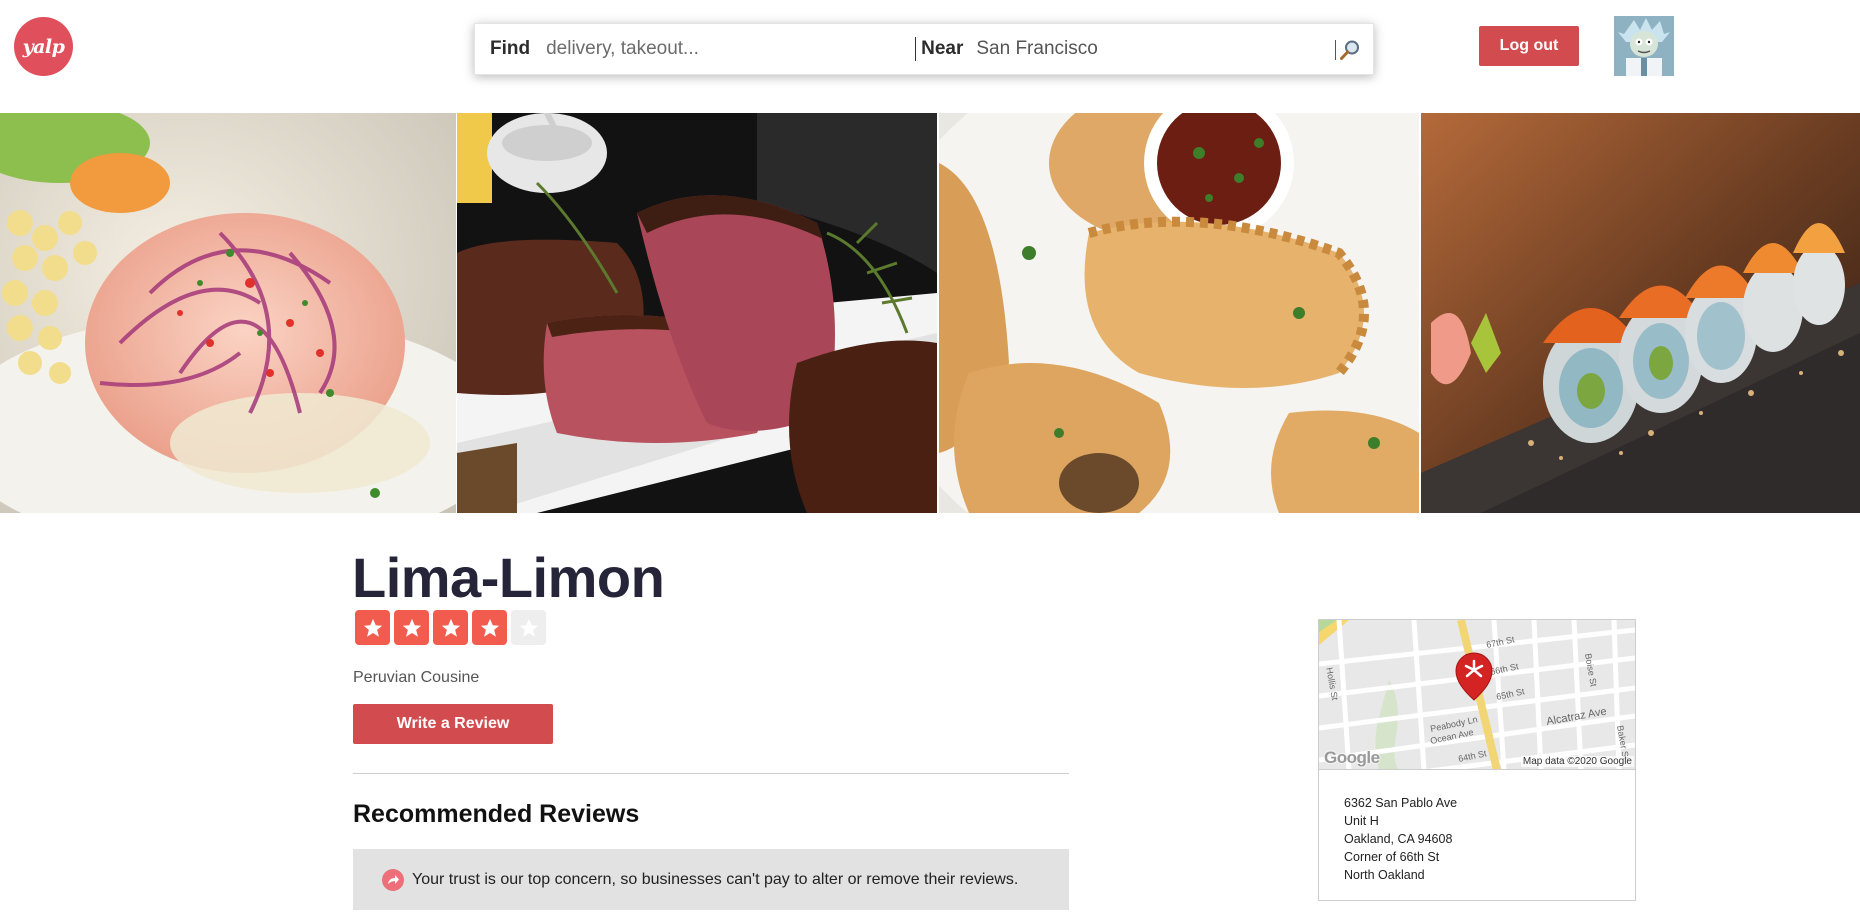 The width and height of the screenshot is (1860, 924). I want to click on find-input, so click(724, 49).